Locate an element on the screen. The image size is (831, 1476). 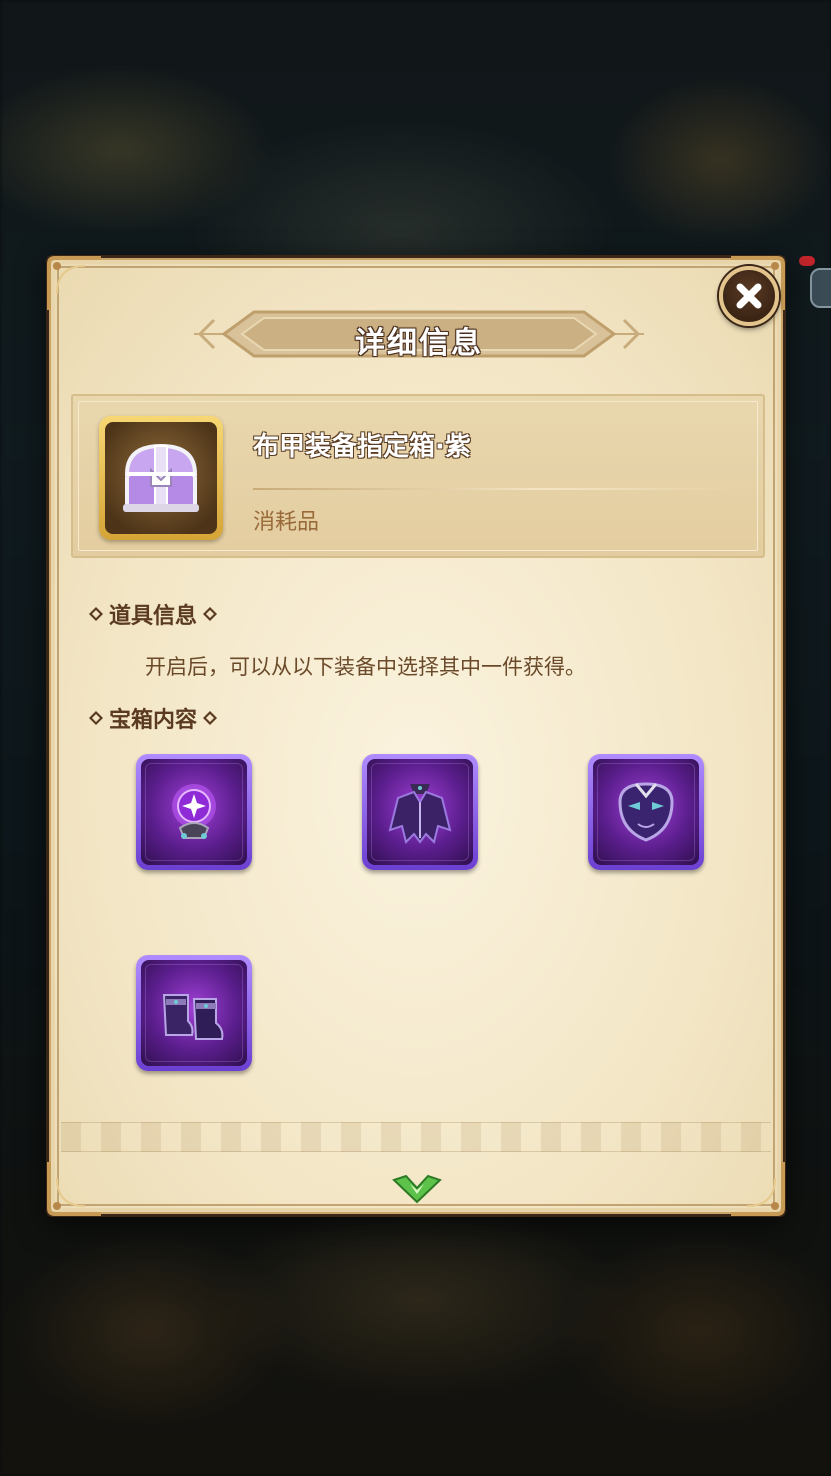
reward-item-robe is located at coordinates (420, 812).